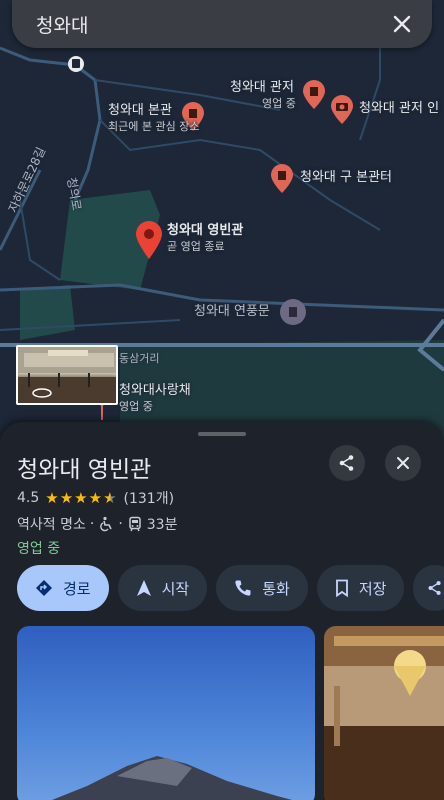 The height and width of the screenshot is (800, 444). I want to click on pin-name: 청와대 본관, so click(140, 110).